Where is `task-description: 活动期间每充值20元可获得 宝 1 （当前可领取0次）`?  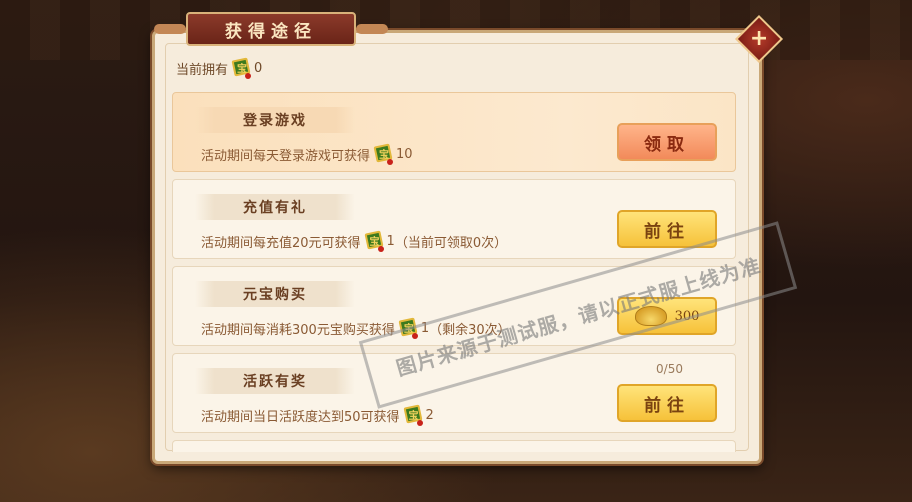
task-description: 活动期间每充值20元可获得 宝 1 （当前可领取0次） is located at coordinates (354, 241).